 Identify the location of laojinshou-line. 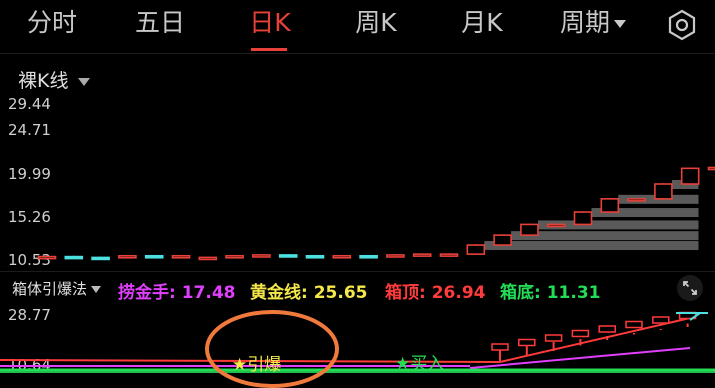
(580, 358).